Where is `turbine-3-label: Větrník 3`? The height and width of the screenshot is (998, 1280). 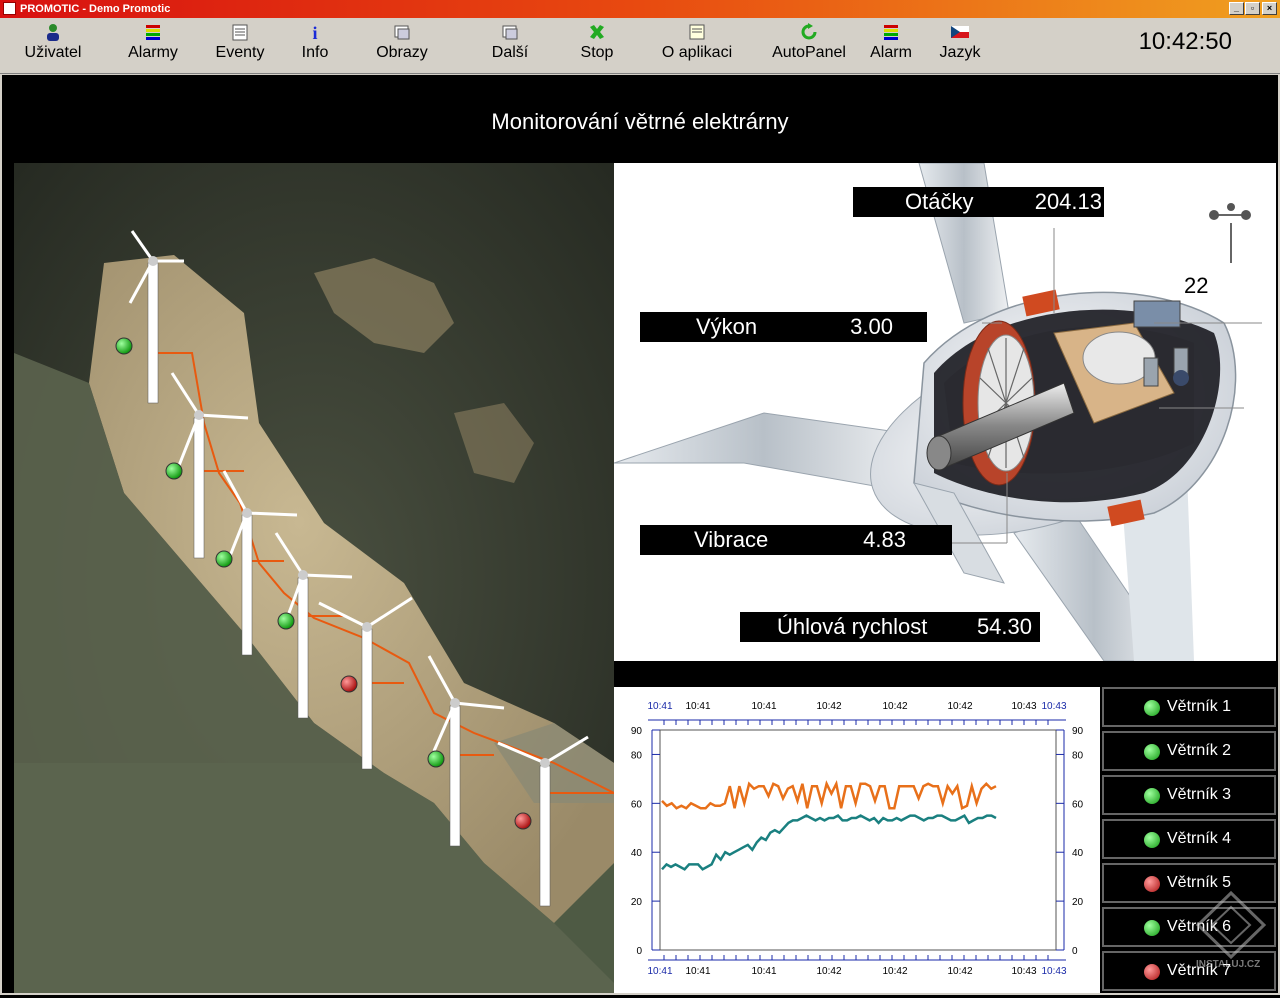
turbine-3-label: Větrník 3 is located at coordinates (1199, 794).